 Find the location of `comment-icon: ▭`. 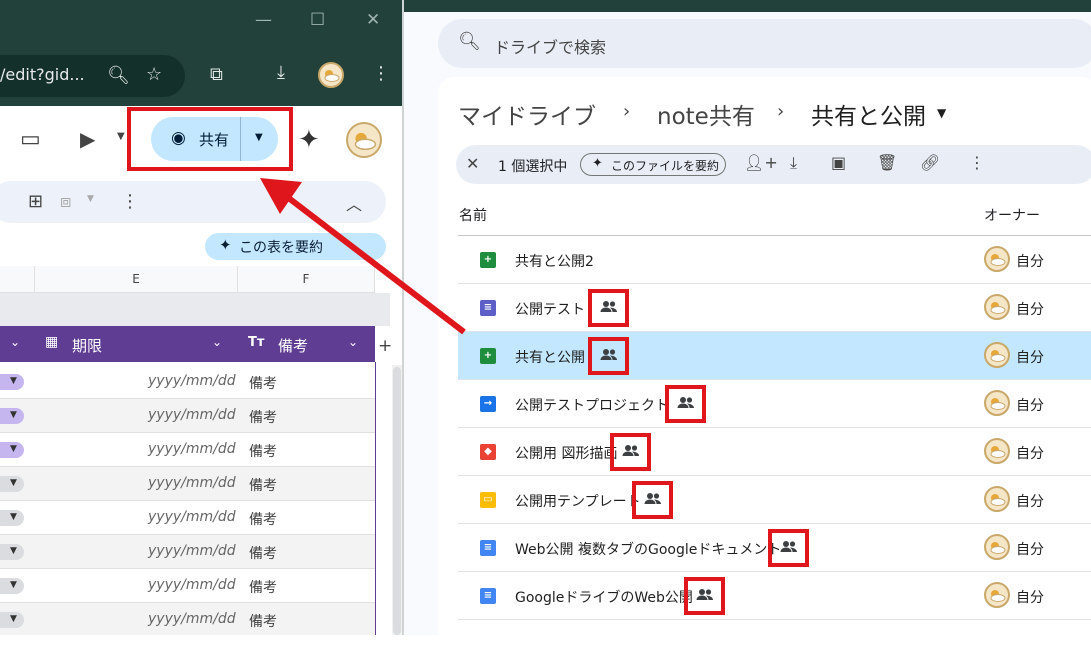

comment-icon: ▭ is located at coordinates (30, 139).